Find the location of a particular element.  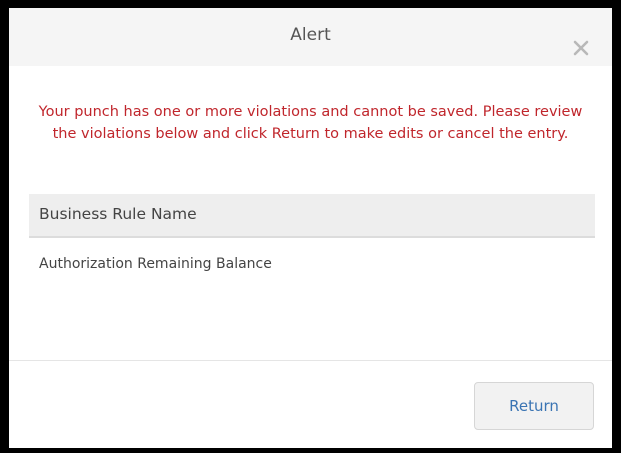

dialog-header: Alert is located at coordinates (310, 37).